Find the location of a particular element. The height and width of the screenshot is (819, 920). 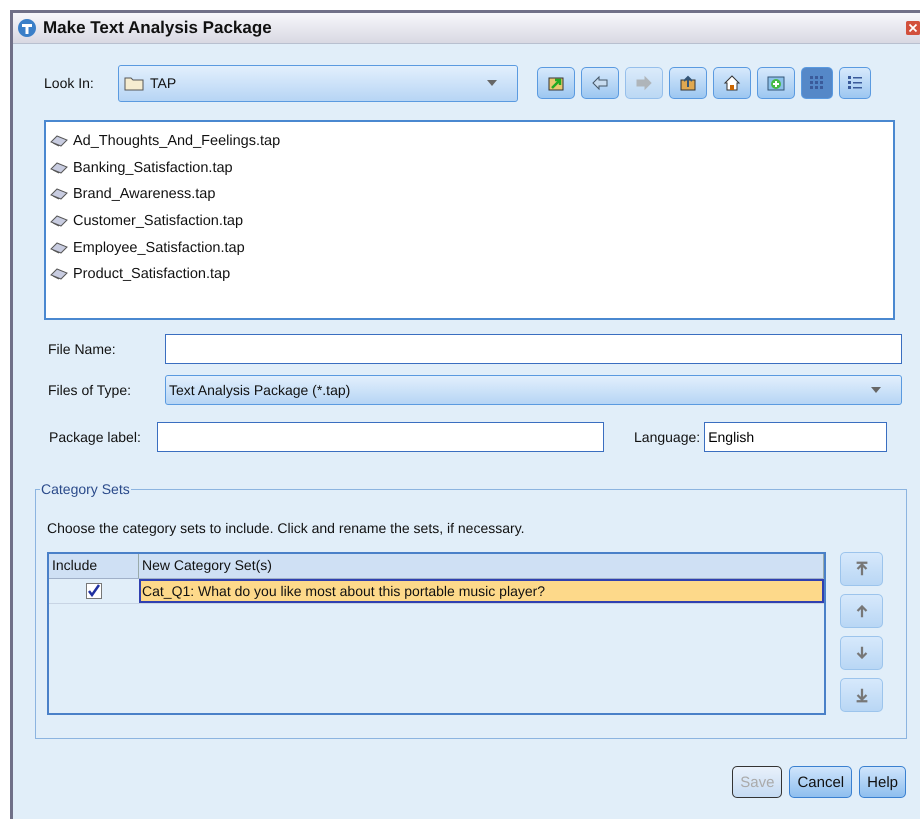

move-up-button is located at coordinates (861, 611).